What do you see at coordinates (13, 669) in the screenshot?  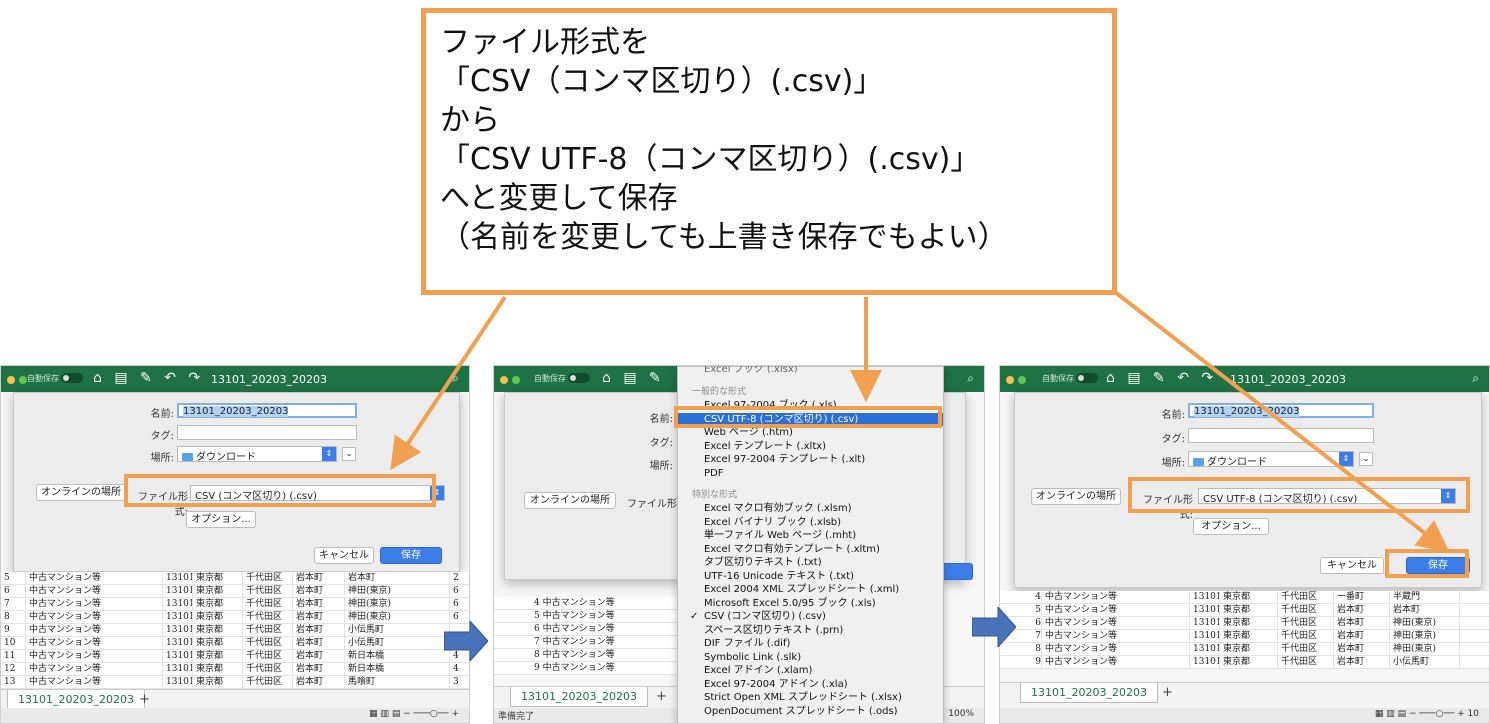 I see `cell: 12` at bounding box center [13, 669].